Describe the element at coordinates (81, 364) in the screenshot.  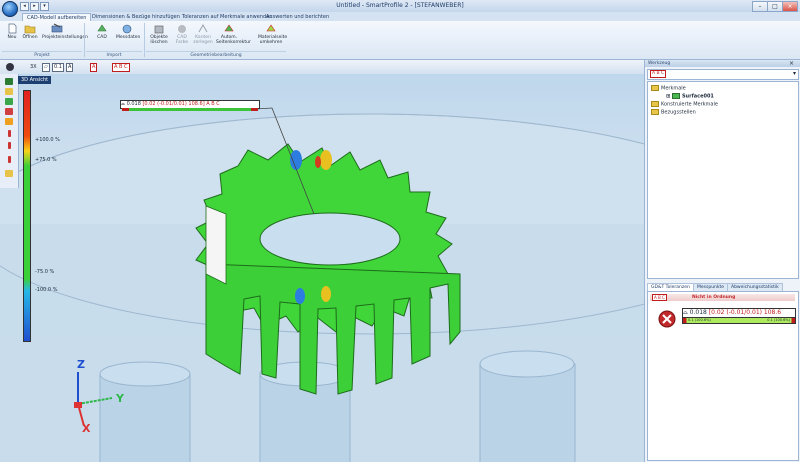
I see `axis-z-label: Z` at that location.